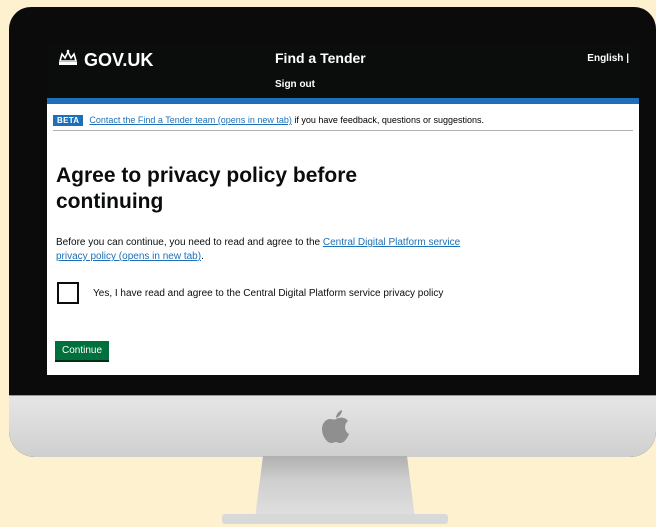  What do you see at coordinates (336, 429) in the screenshot?
I see `apple-logo-icon` at bounding box center [336, 429].